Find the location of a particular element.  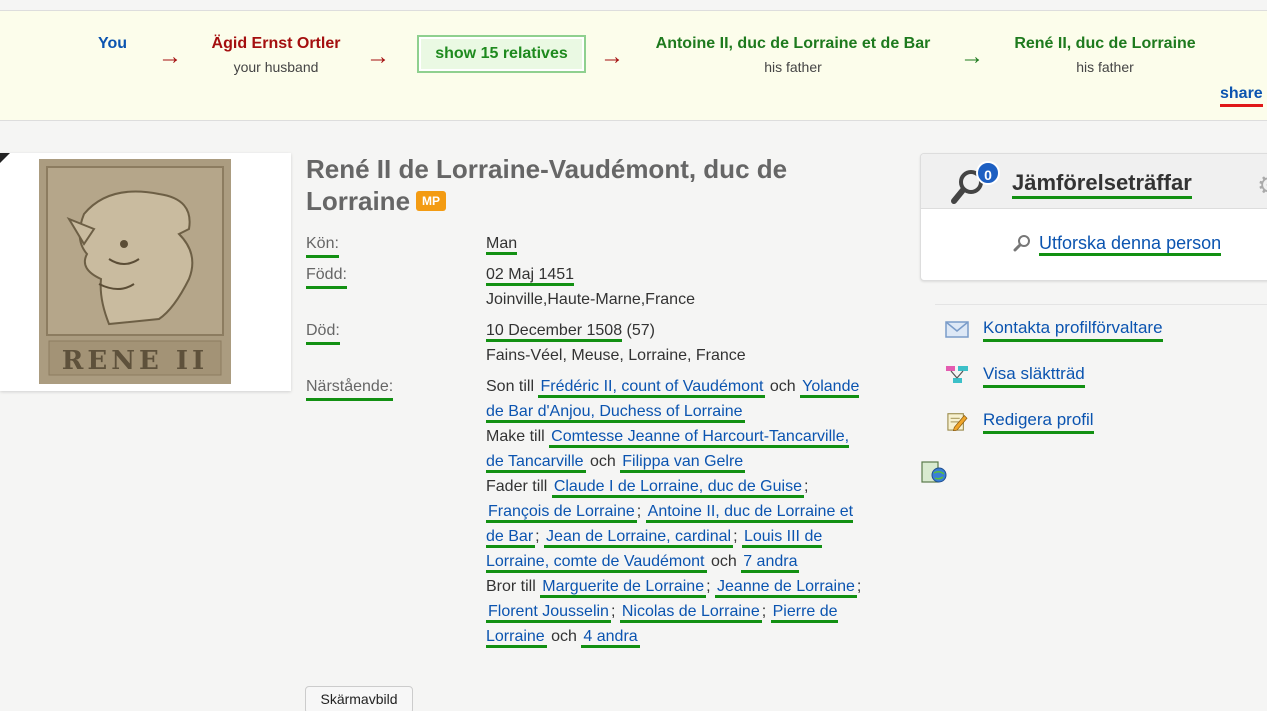

gender-label: Kön: is located at coordinates (322, 246).